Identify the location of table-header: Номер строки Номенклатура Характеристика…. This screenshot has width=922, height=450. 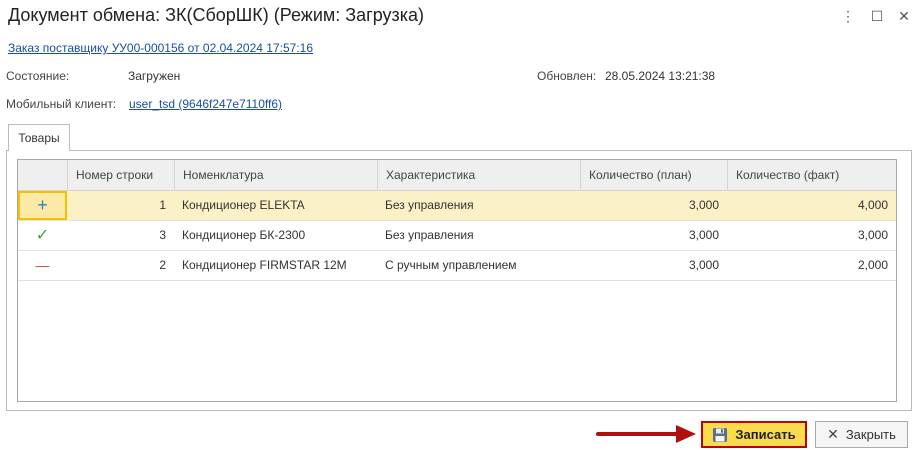
(457, 175).